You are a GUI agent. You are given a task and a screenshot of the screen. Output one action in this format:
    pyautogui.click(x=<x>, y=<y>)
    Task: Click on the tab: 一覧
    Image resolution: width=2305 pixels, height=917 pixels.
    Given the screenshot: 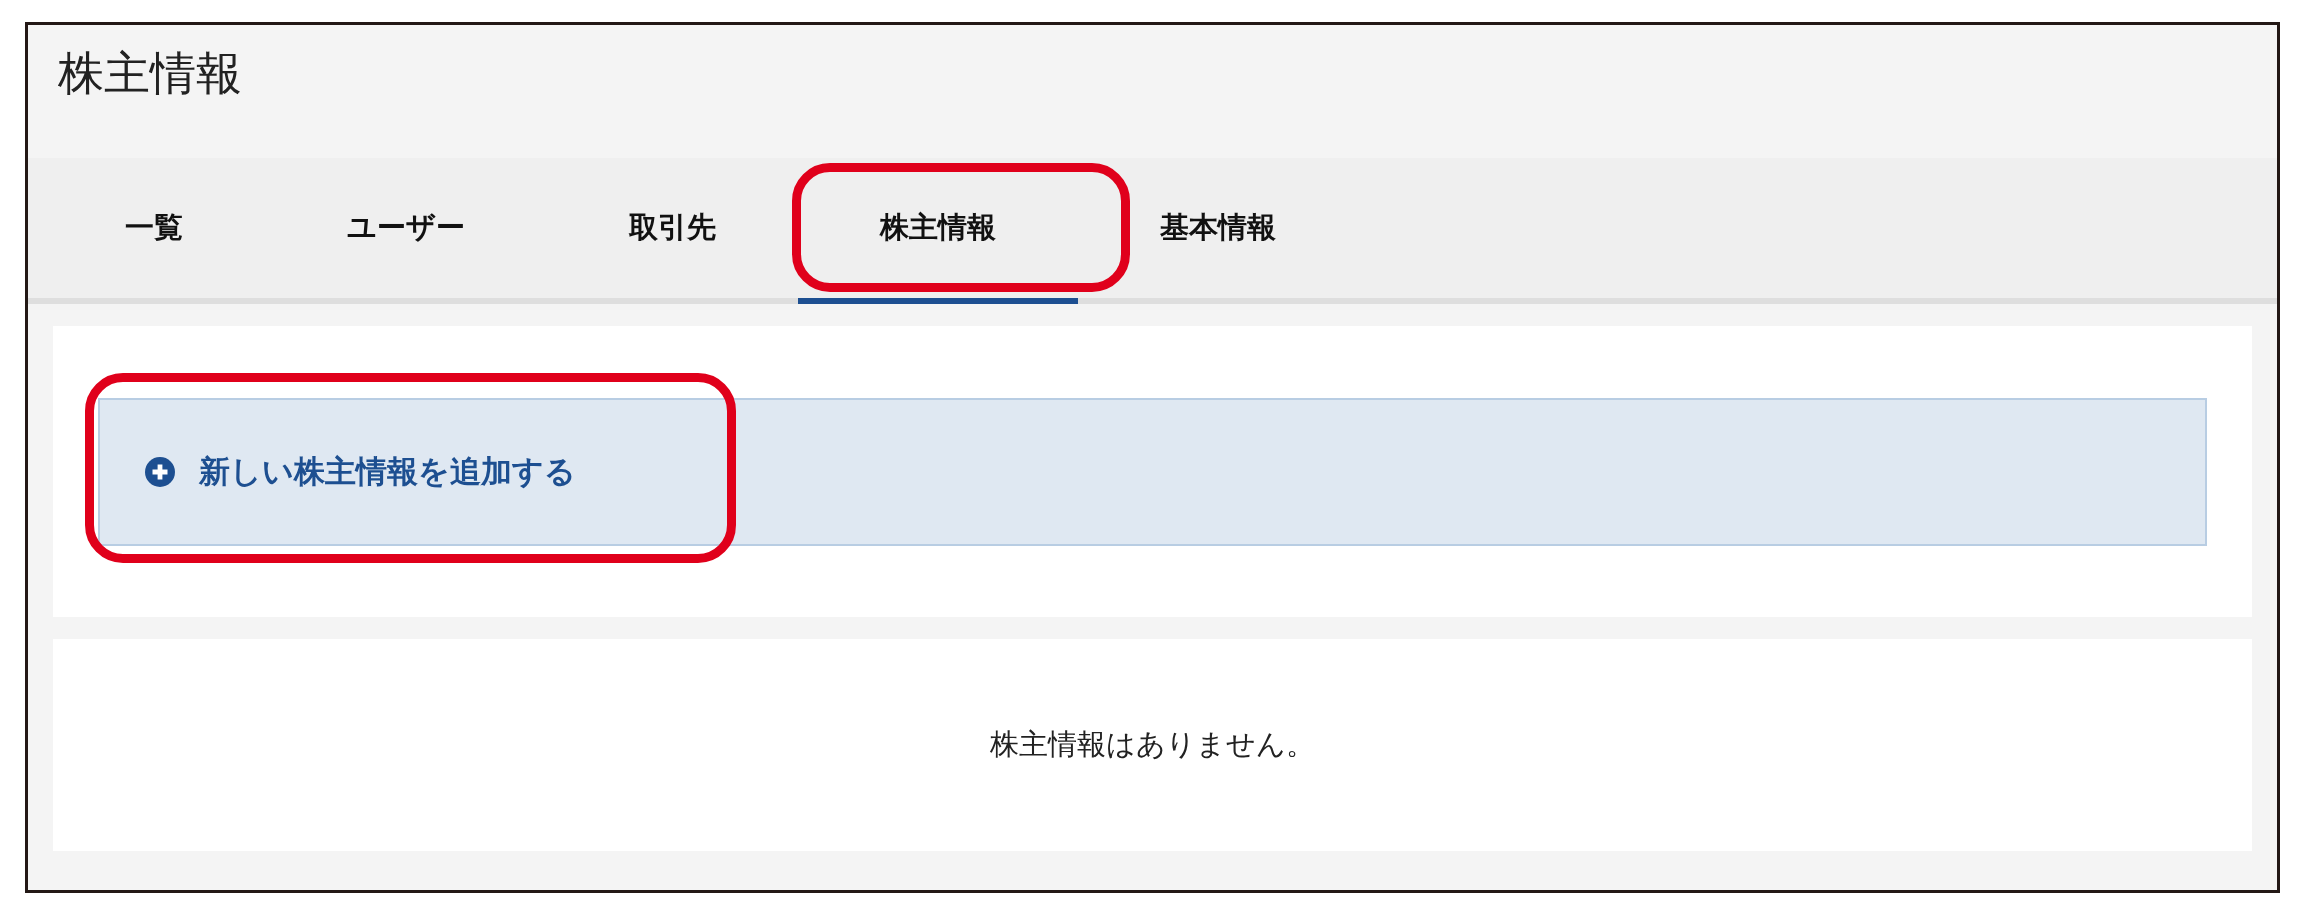 What is the action you would take?
    pyautogui.click(x=154, y=231)
    